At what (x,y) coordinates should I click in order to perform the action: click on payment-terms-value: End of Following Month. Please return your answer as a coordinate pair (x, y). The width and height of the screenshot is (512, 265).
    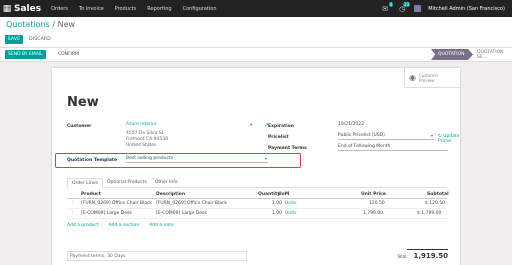
    Looking at the image, I should click on (364, 146).